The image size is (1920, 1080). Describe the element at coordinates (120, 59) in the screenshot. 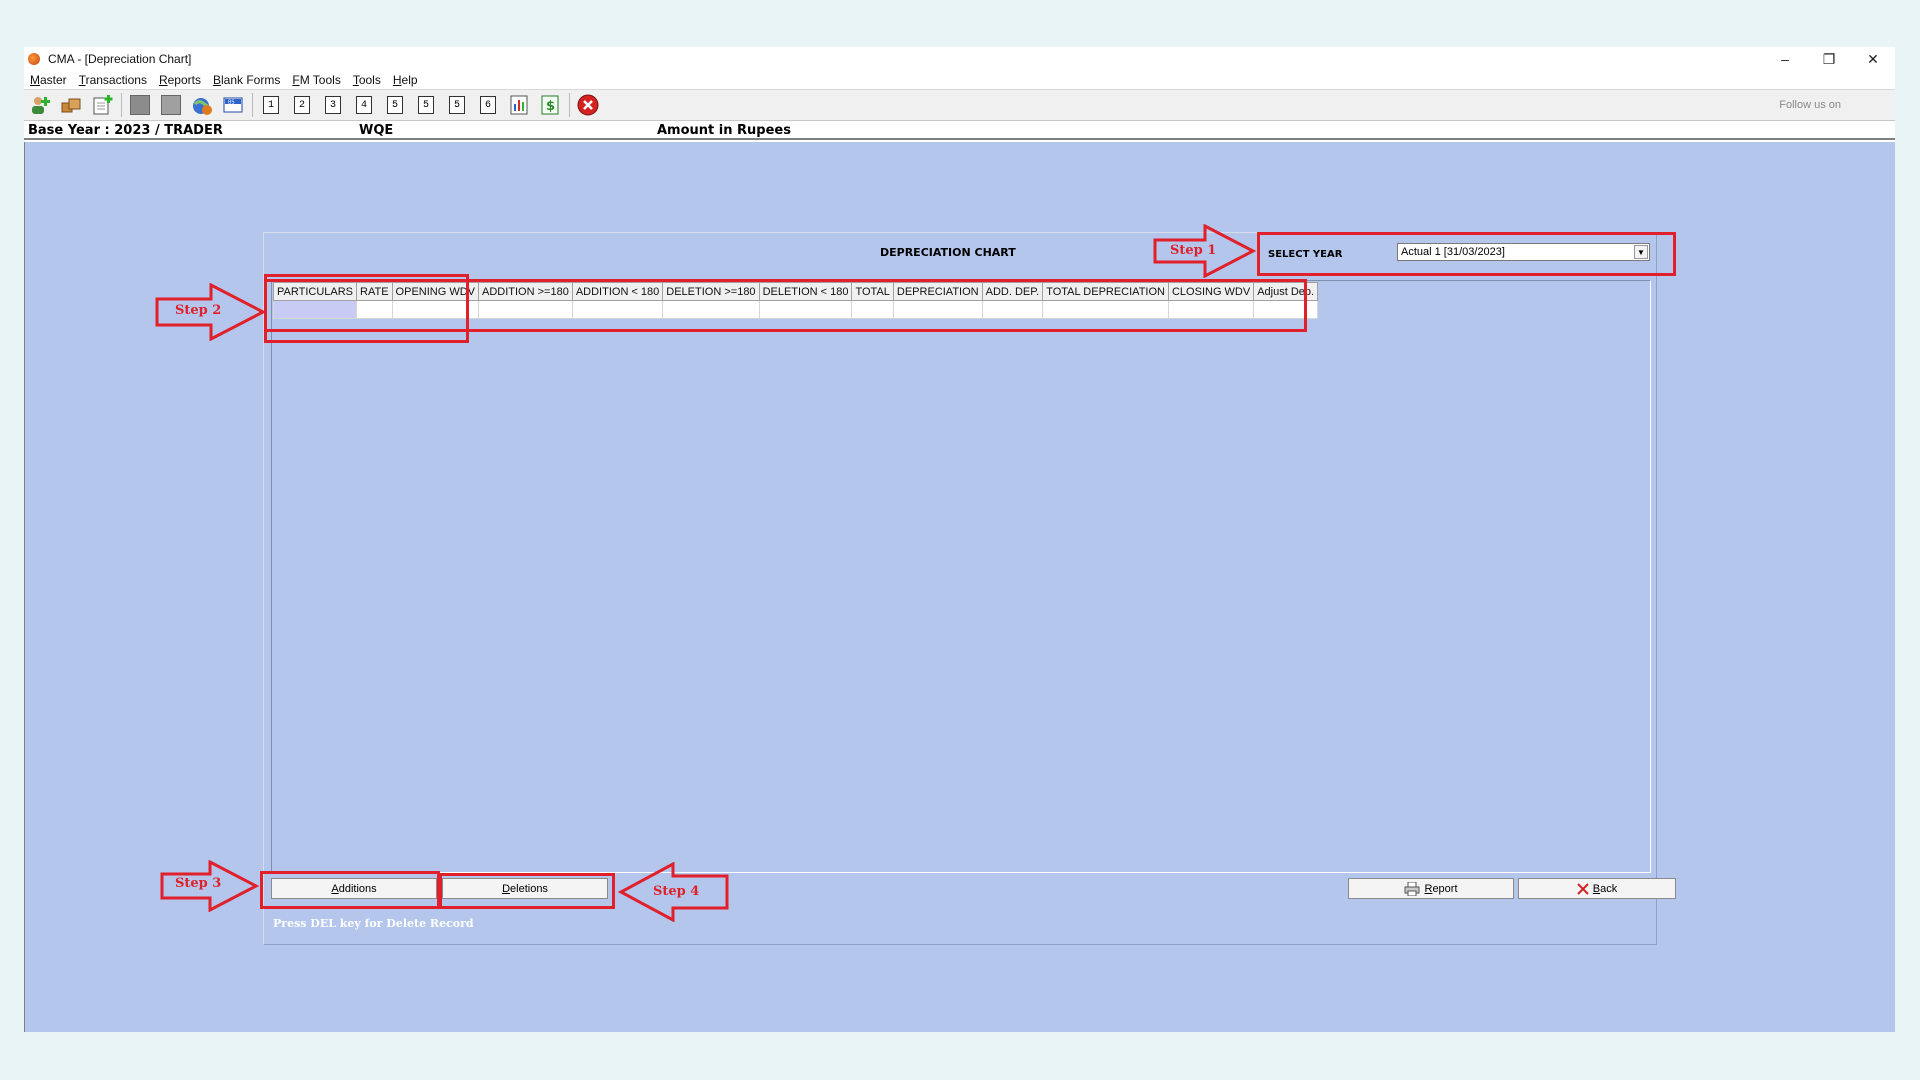

I see `window-title: CMA - [Depreciation Chart]` at that location.